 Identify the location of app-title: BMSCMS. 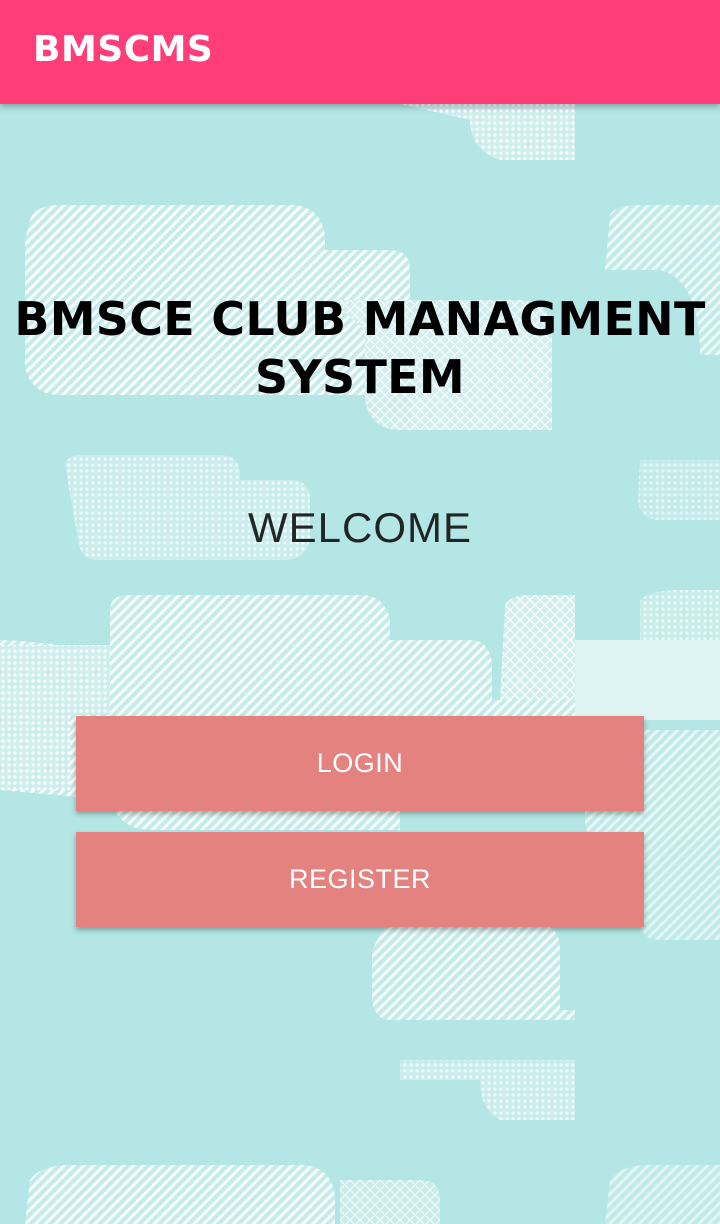
(123, 49).